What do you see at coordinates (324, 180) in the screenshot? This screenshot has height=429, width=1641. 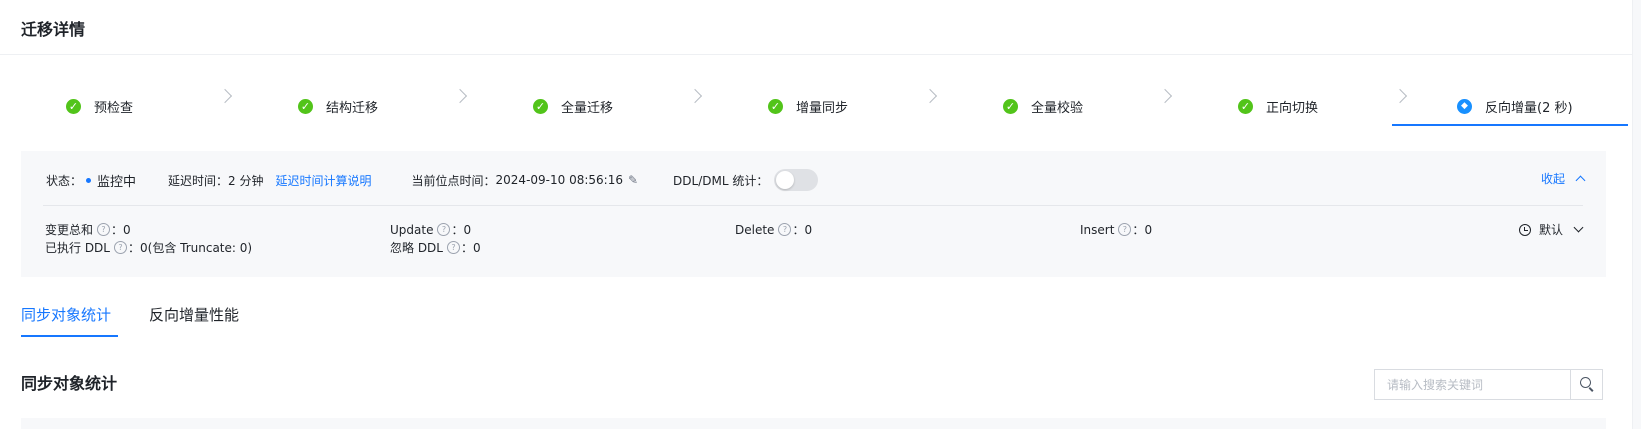 I see `delay-help-link: 延迟时间计算说明` at bounding box center [324, 180].